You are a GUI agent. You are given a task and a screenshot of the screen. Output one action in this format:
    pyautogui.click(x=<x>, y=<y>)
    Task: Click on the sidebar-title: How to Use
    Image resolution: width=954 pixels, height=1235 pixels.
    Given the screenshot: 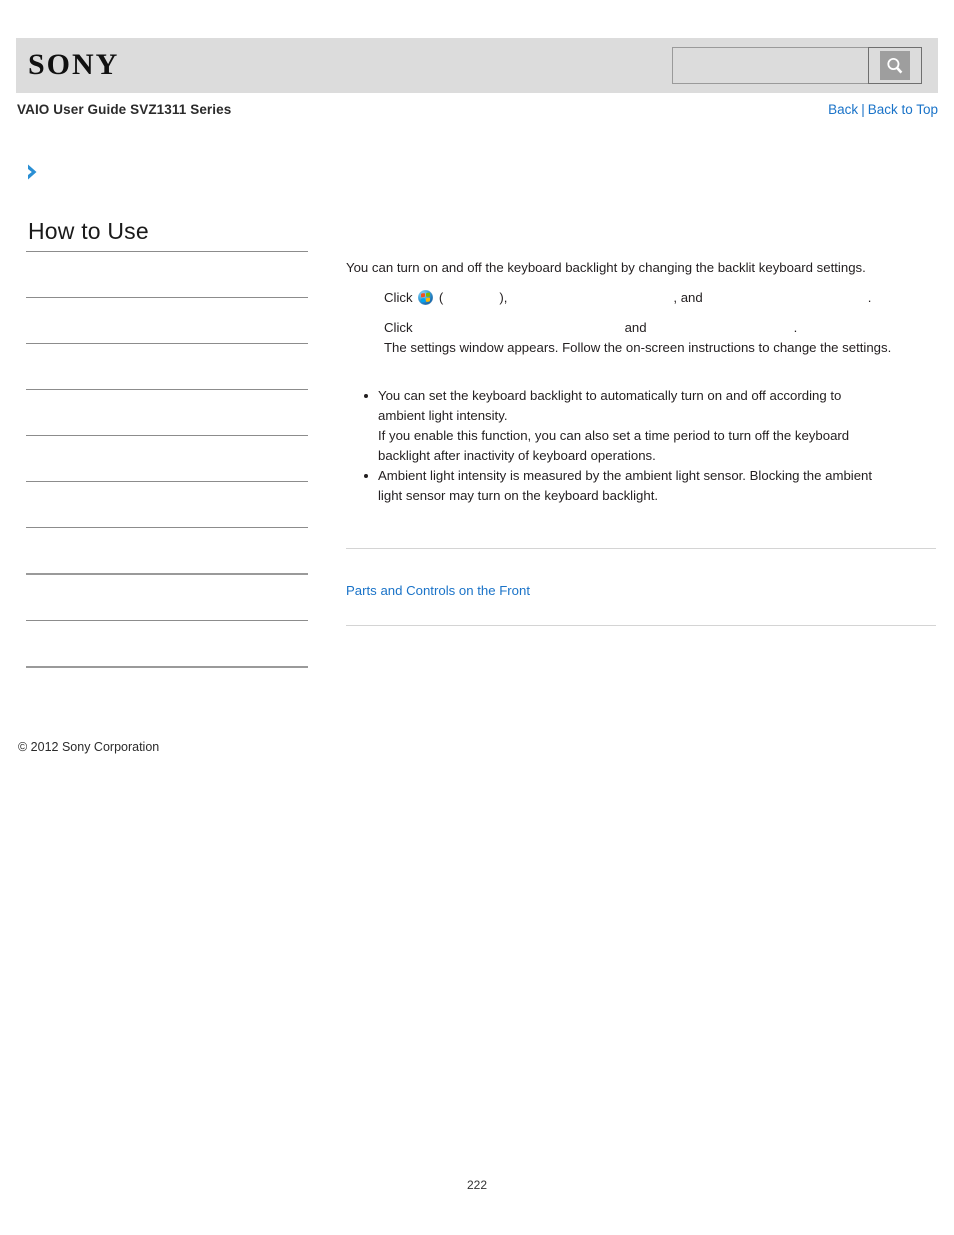 What is the action you would take?
    pyautogui.click(x=88, y=231)
    